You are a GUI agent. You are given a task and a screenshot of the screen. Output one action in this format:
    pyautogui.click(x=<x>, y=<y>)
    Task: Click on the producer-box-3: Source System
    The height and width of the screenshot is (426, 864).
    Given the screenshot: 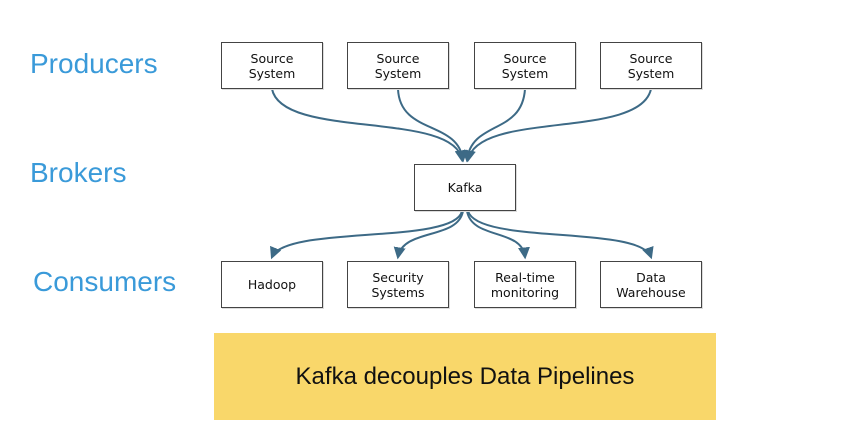 What is the action you would take?
    pyautogui.click(x=525, y=65)
    